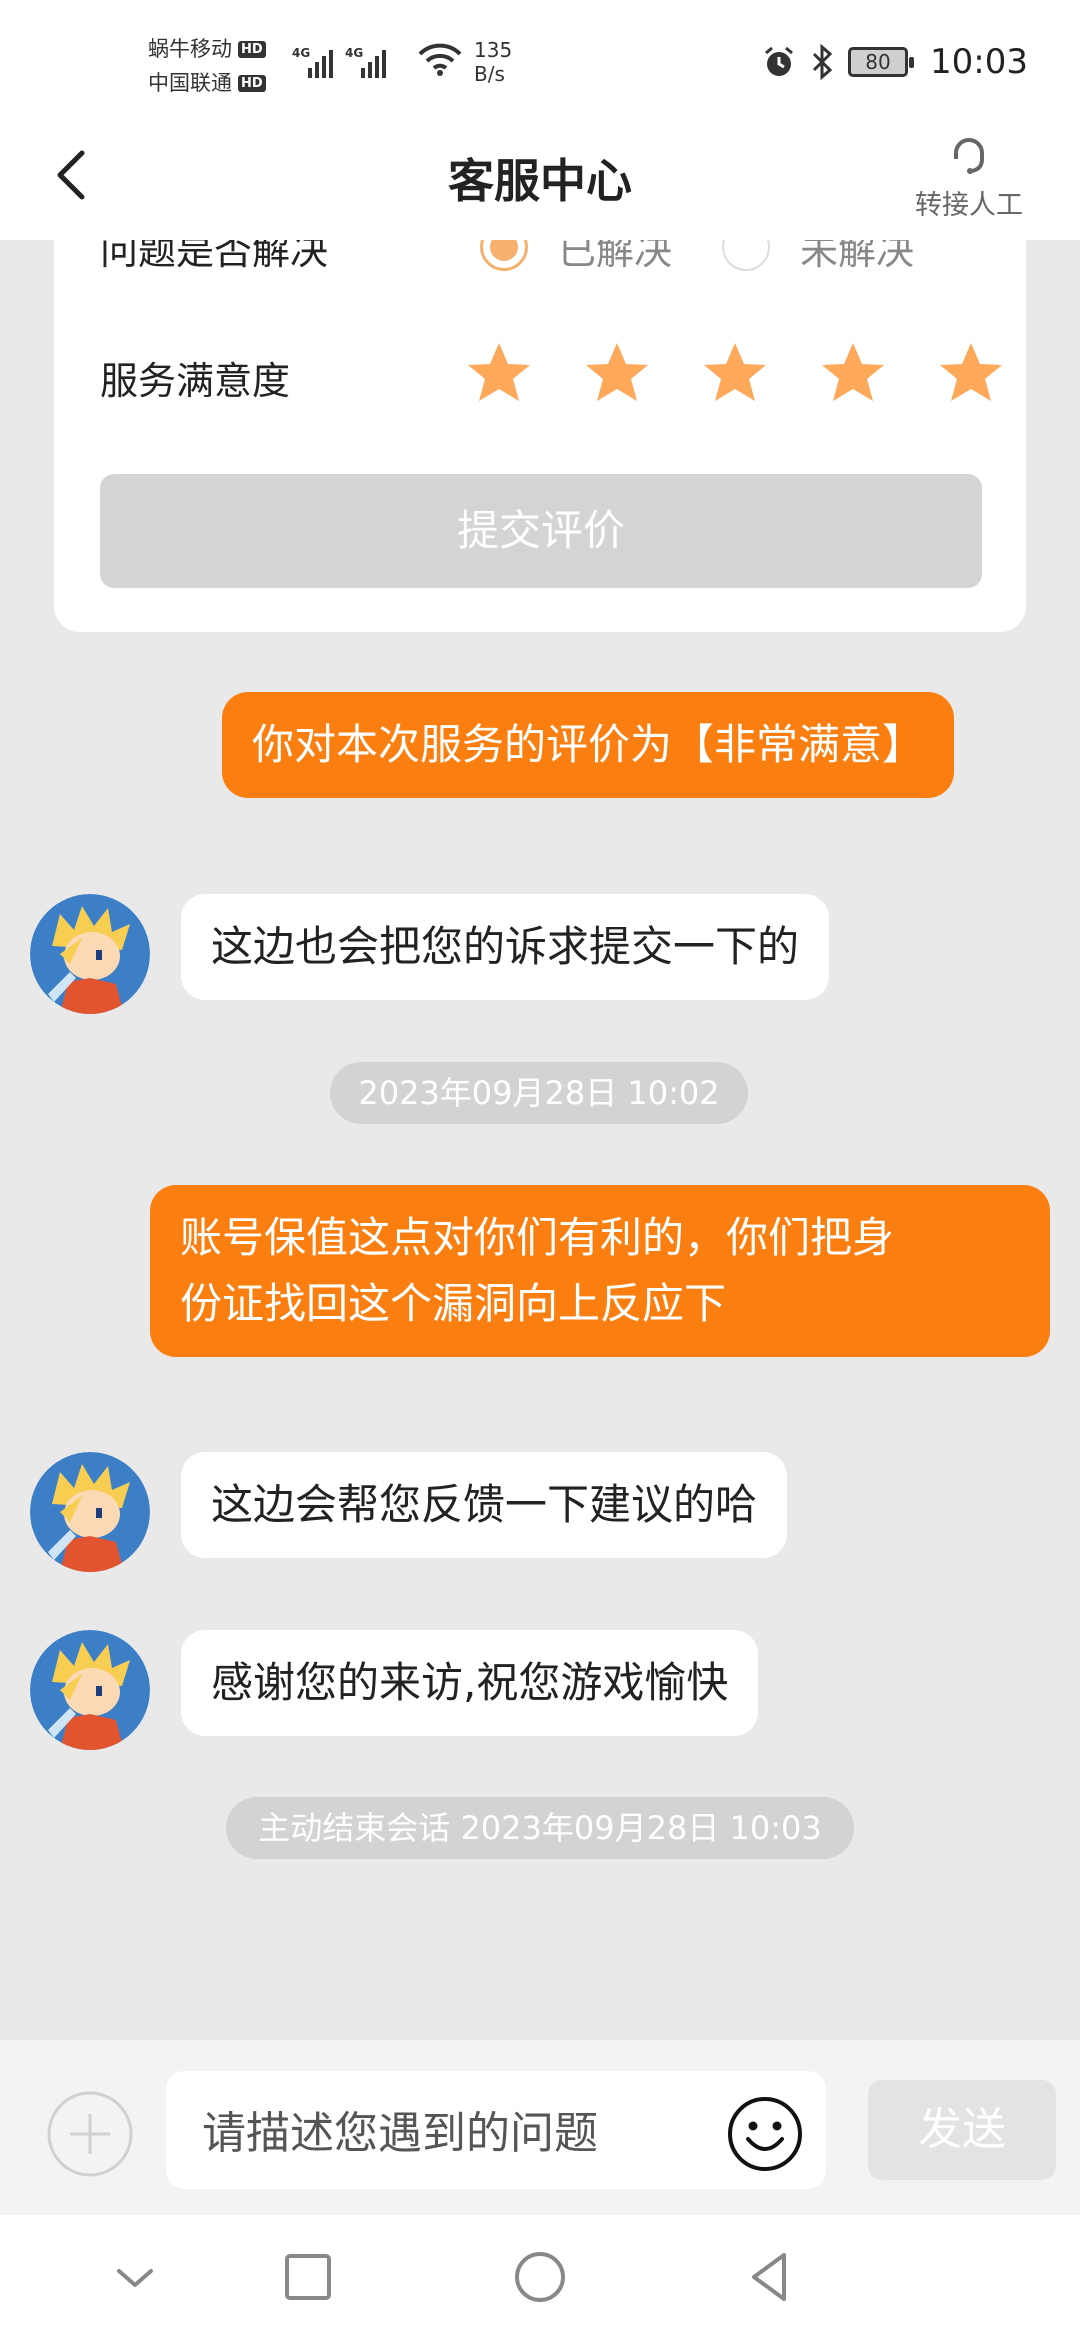 The width and height of the screenshot is (1080, 2340). I want to click on message-input: 请描述您遇到的问题, so click(496, 2130).